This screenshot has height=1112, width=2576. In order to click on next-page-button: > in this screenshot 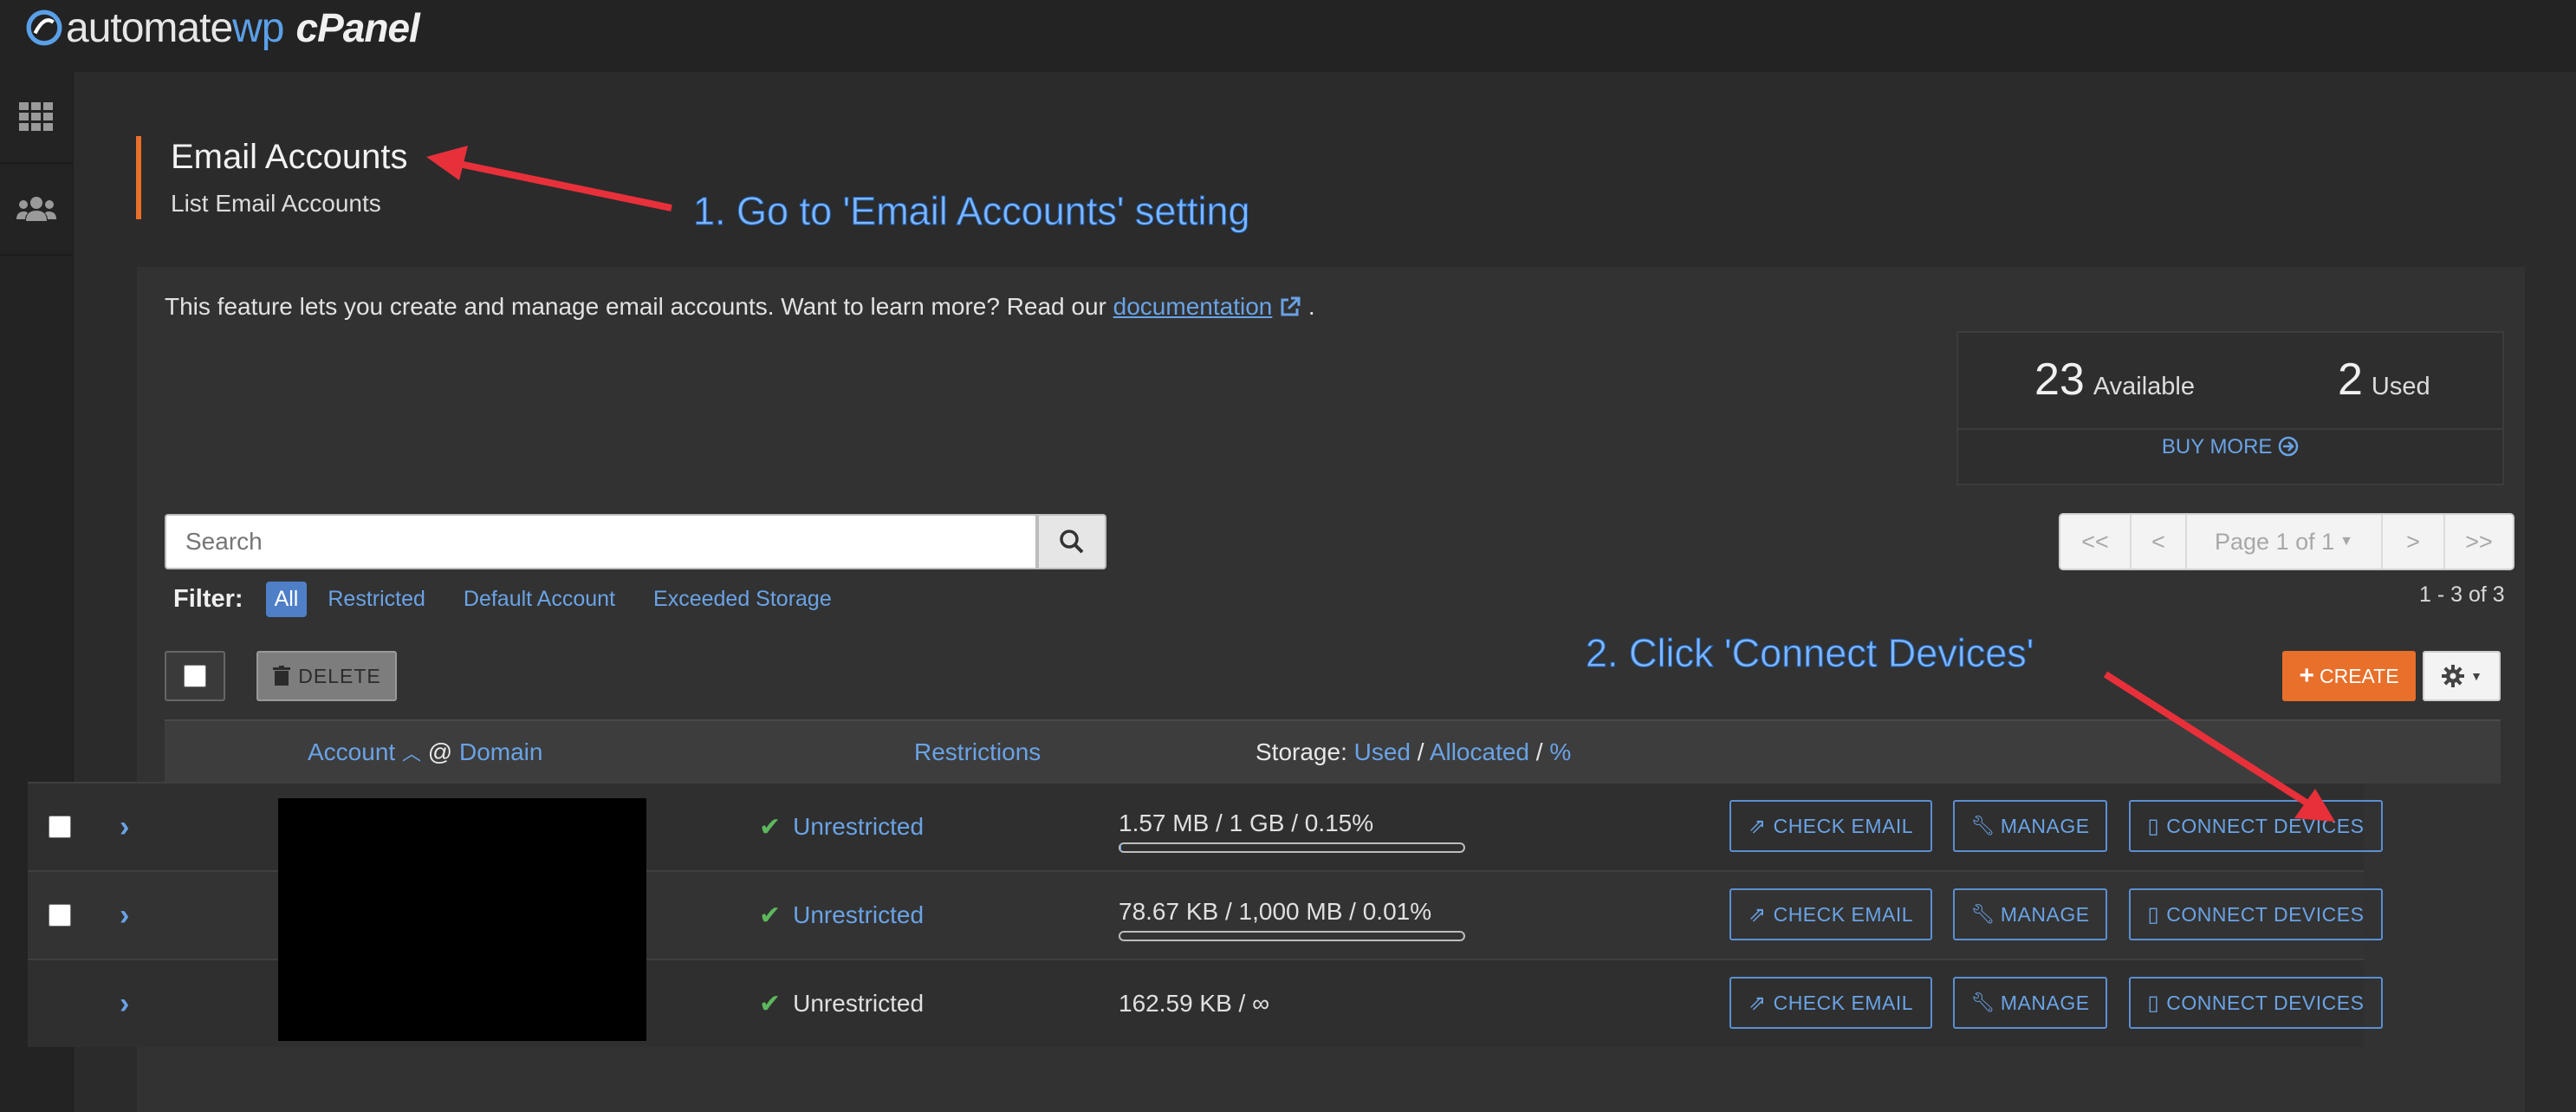, I will do `click(2414, 542)`.